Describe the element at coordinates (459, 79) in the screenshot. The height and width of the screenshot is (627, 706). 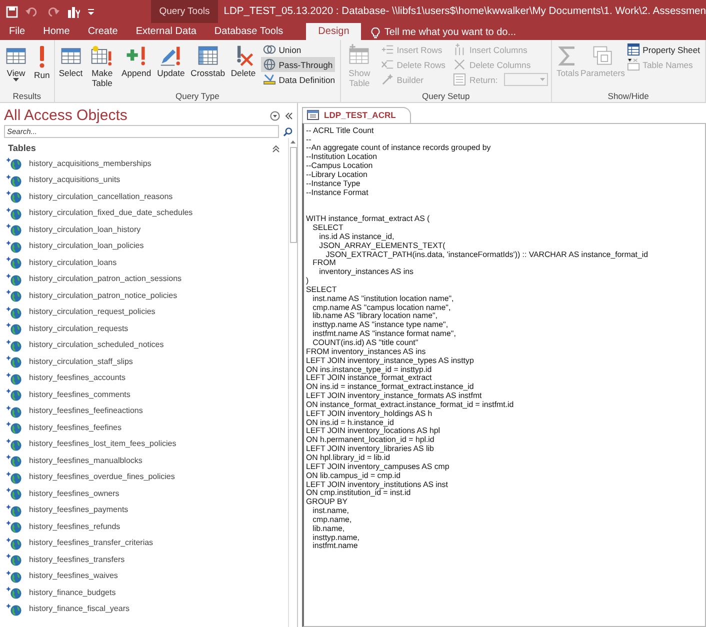
I see `return-list-icon` at that location.